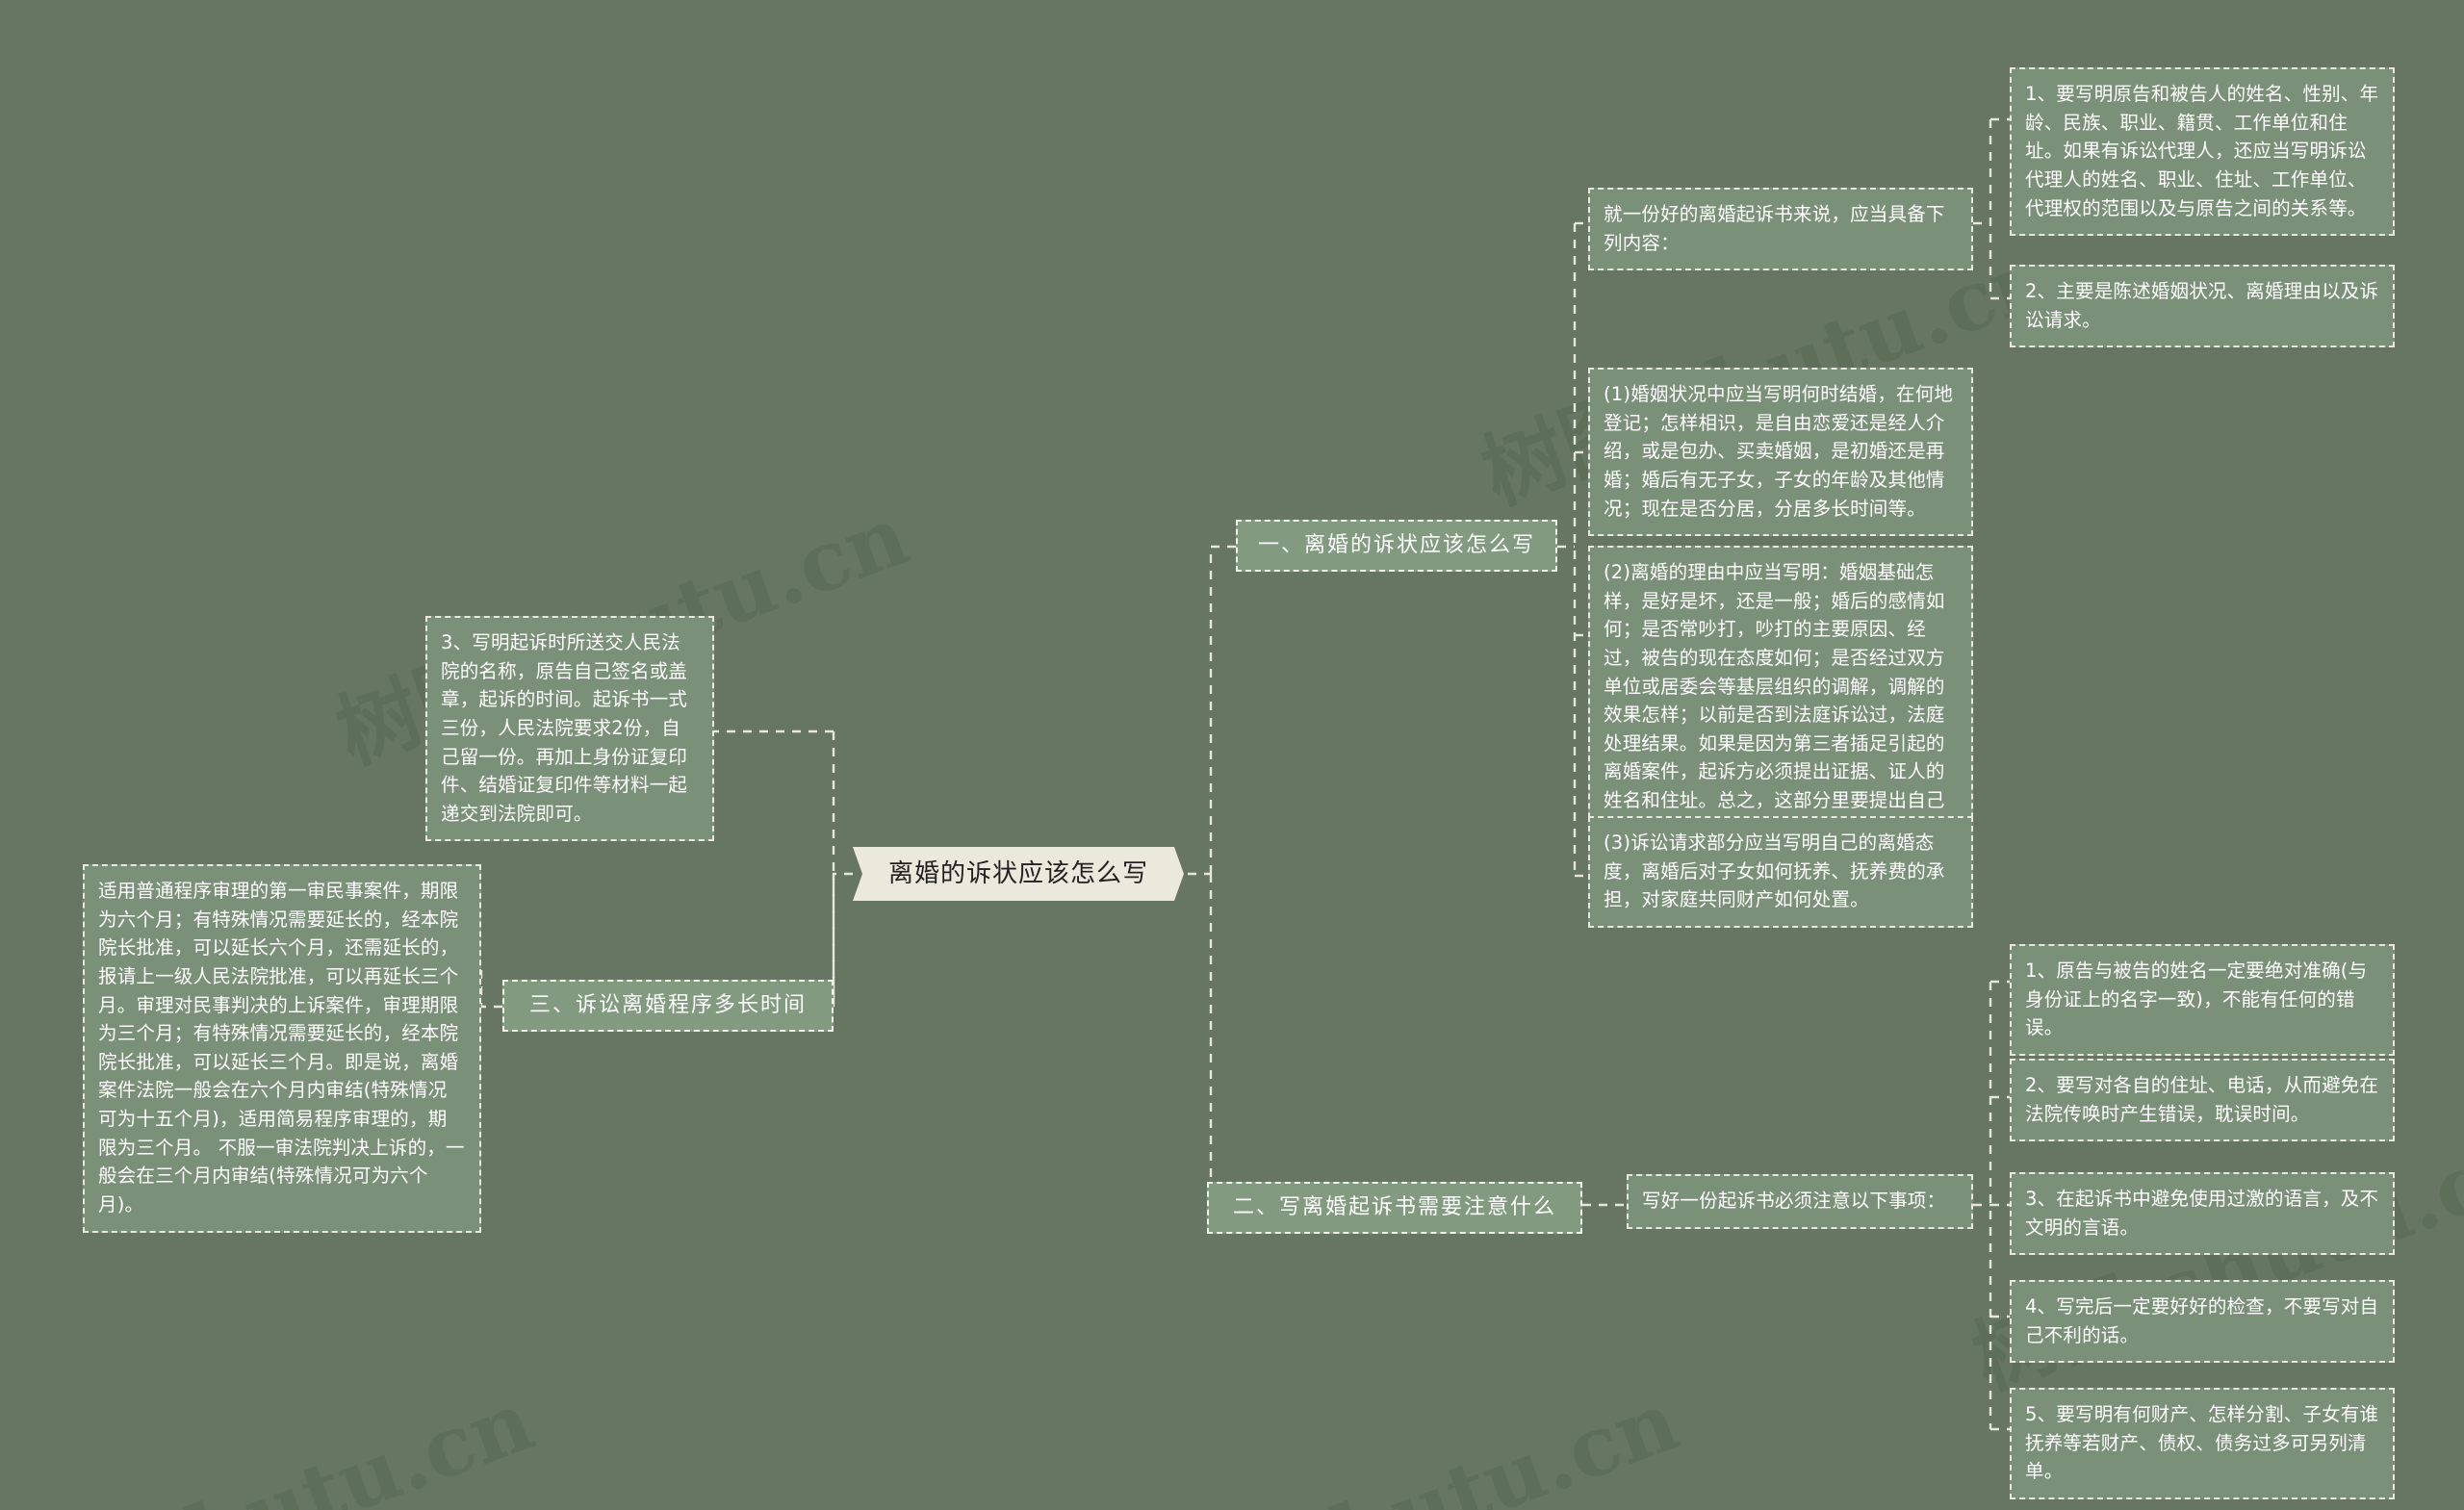 The height and width of the screenshot is (1510, 2464). I want to click on watermark-3: 树图 shutu.cn, so click(273, 1432).